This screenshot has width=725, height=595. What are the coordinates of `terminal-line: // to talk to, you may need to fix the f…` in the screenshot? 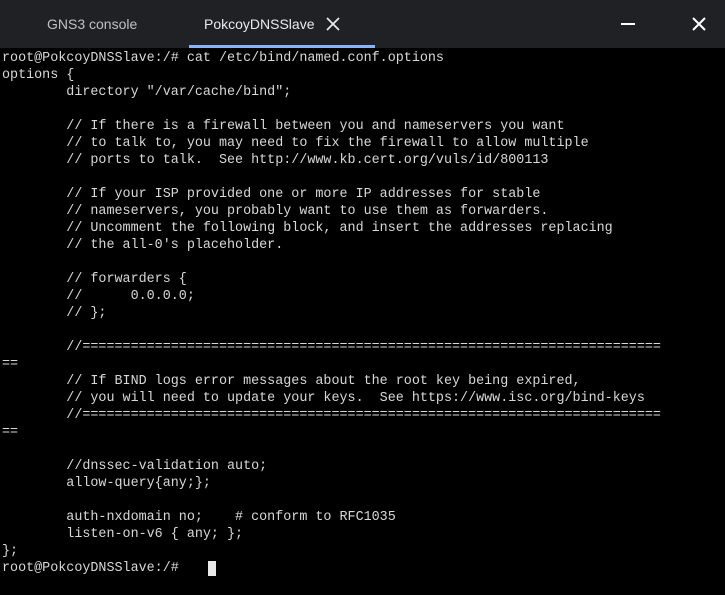 It's located at (295, 143).